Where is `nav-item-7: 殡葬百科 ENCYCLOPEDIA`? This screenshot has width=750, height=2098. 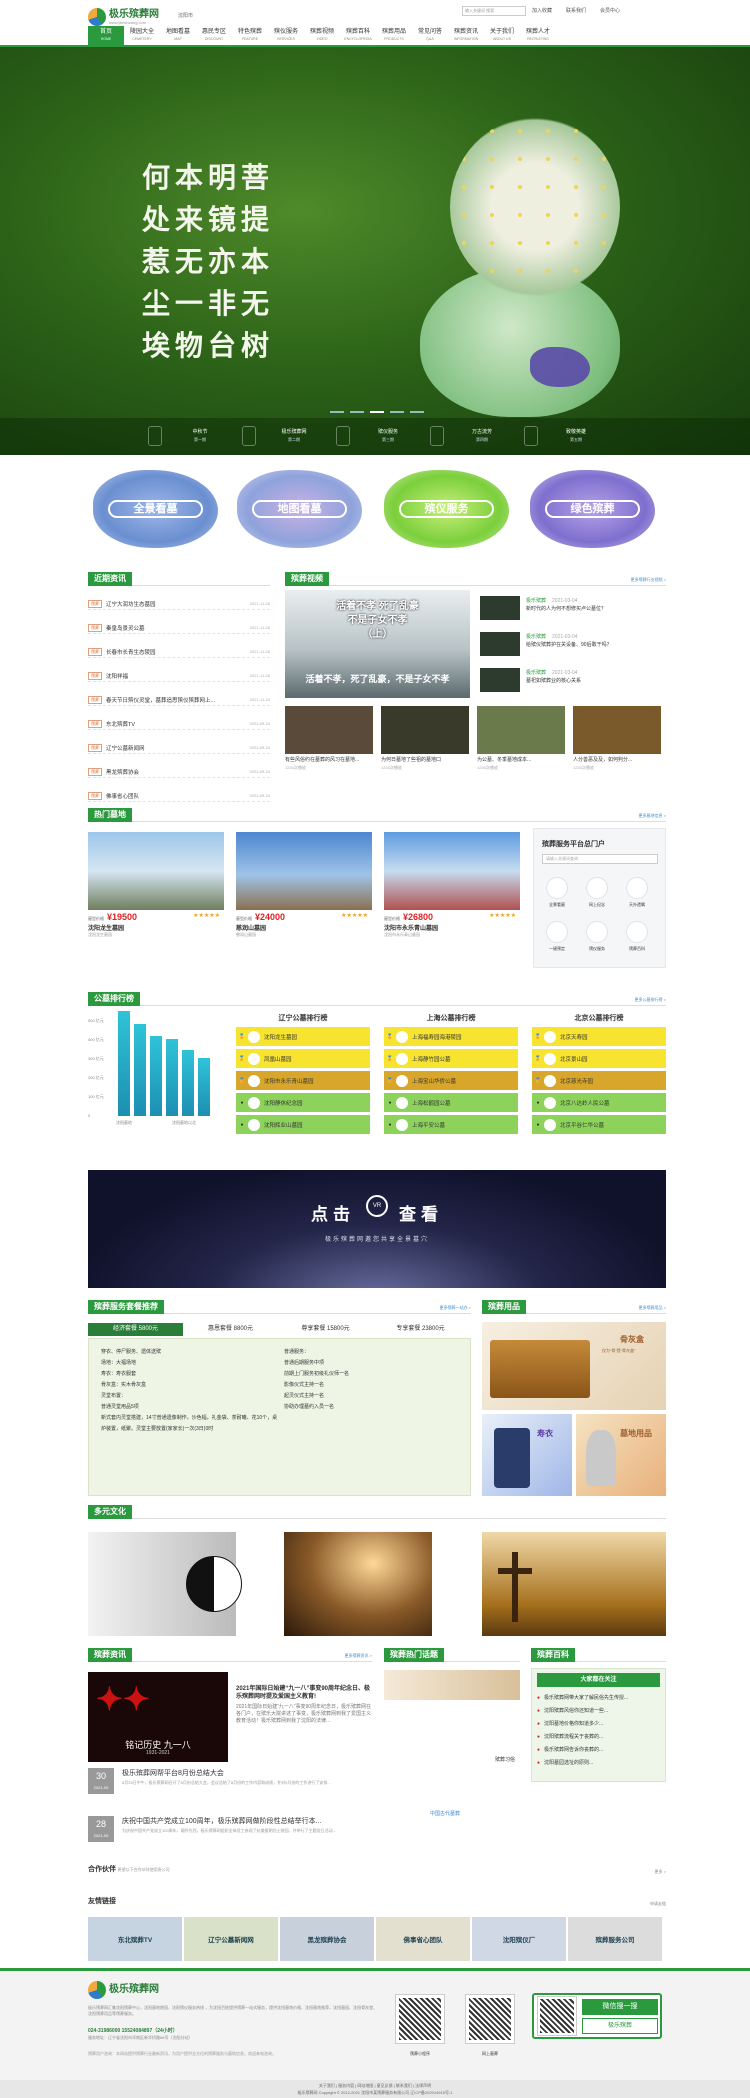 nav-item-7: 殡葬百科 ENCYCLOPEDIA is located at coordinates (358, 36).